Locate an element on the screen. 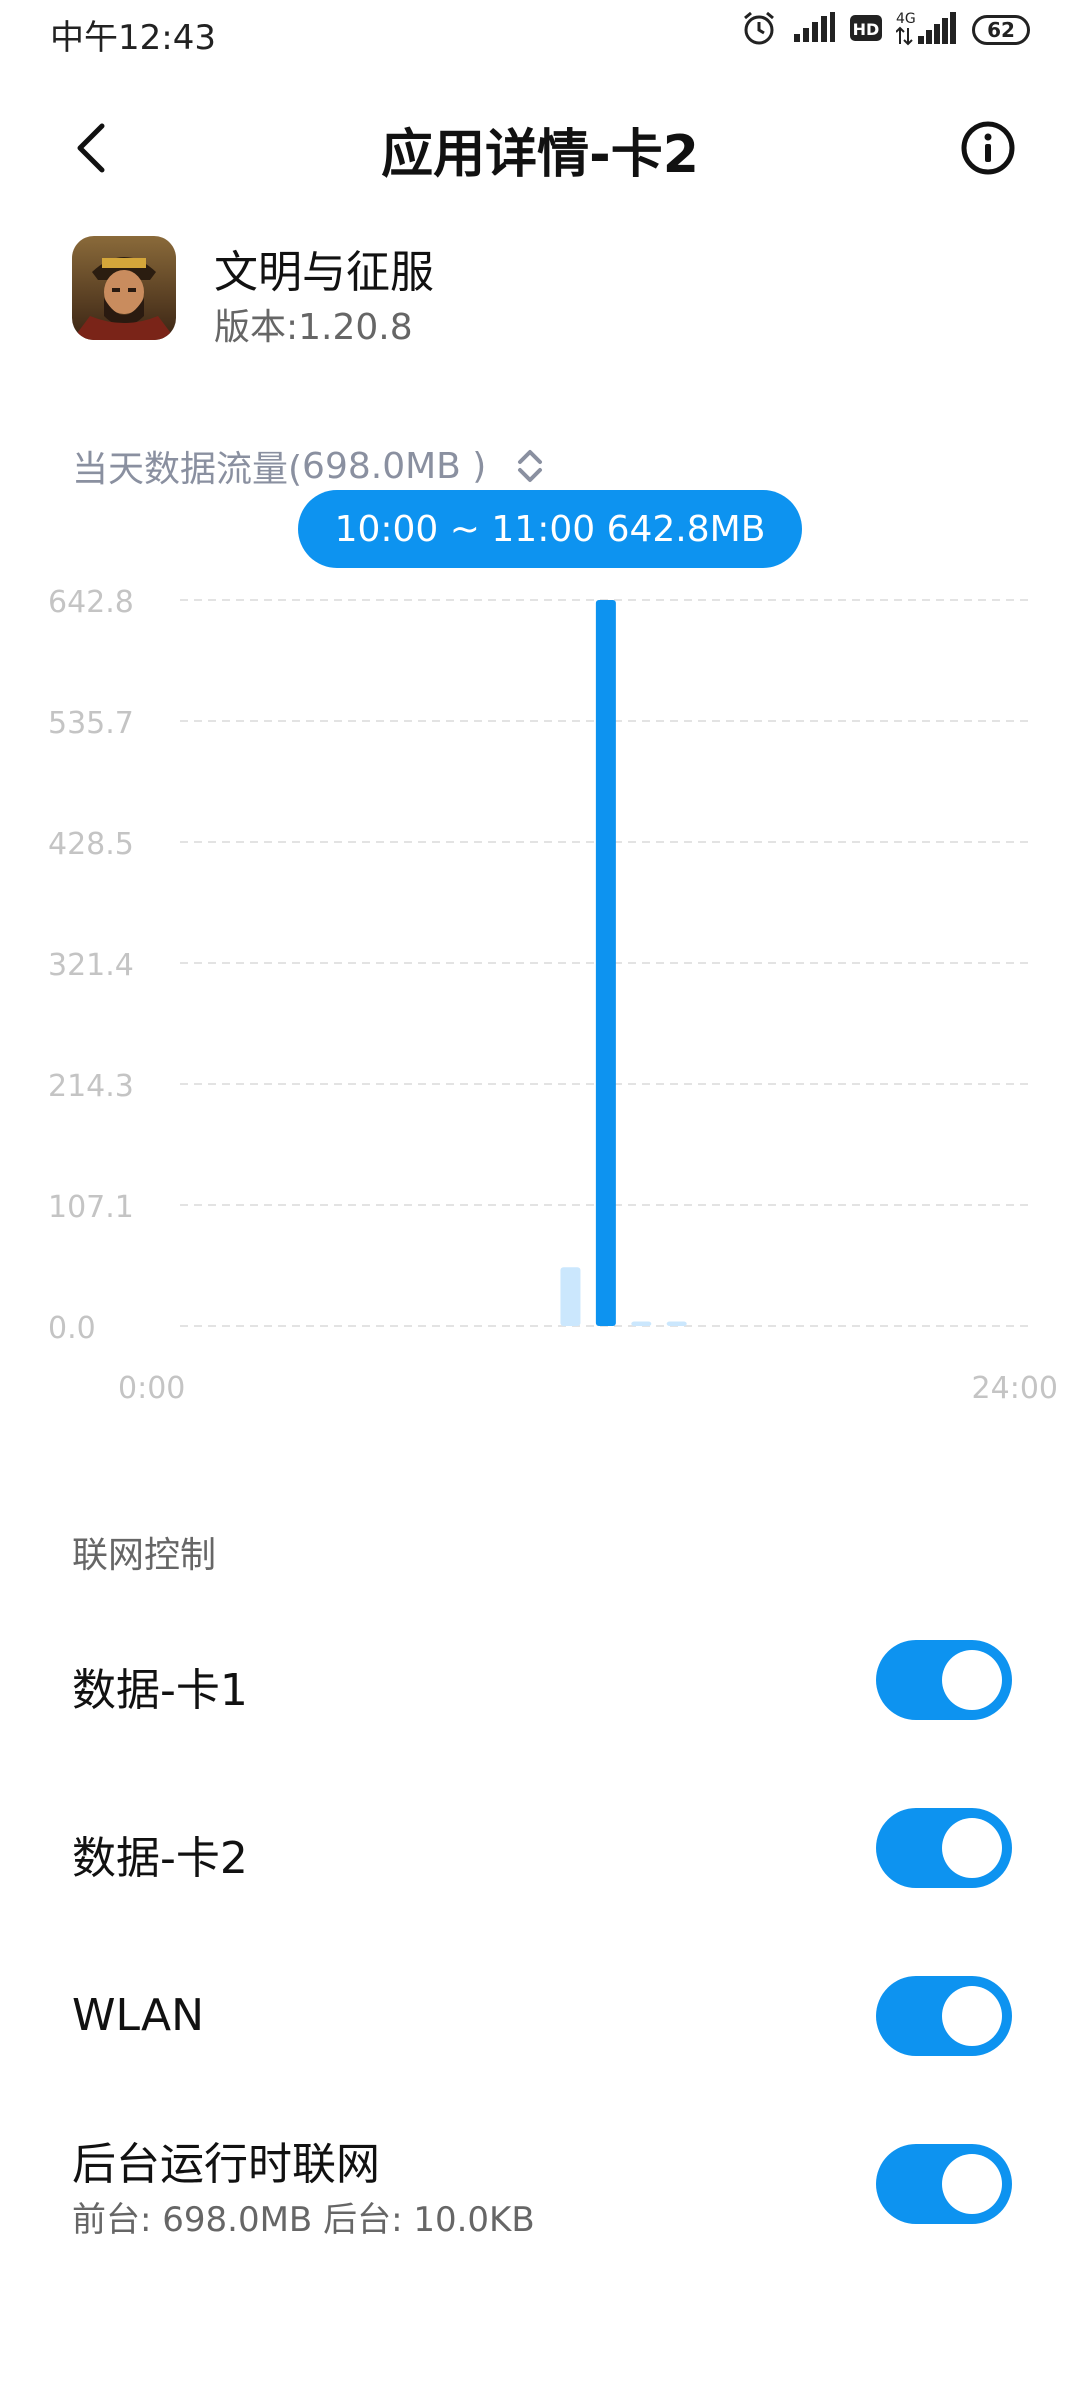  y-tick-label: 642.8 is located at coordinates (91, 602).